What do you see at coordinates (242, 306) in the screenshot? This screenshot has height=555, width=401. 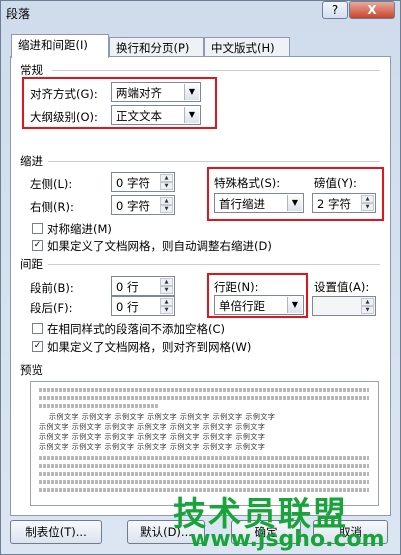 I see `line-spacing-value: 单倍行距` at bounding box center [242, 306].